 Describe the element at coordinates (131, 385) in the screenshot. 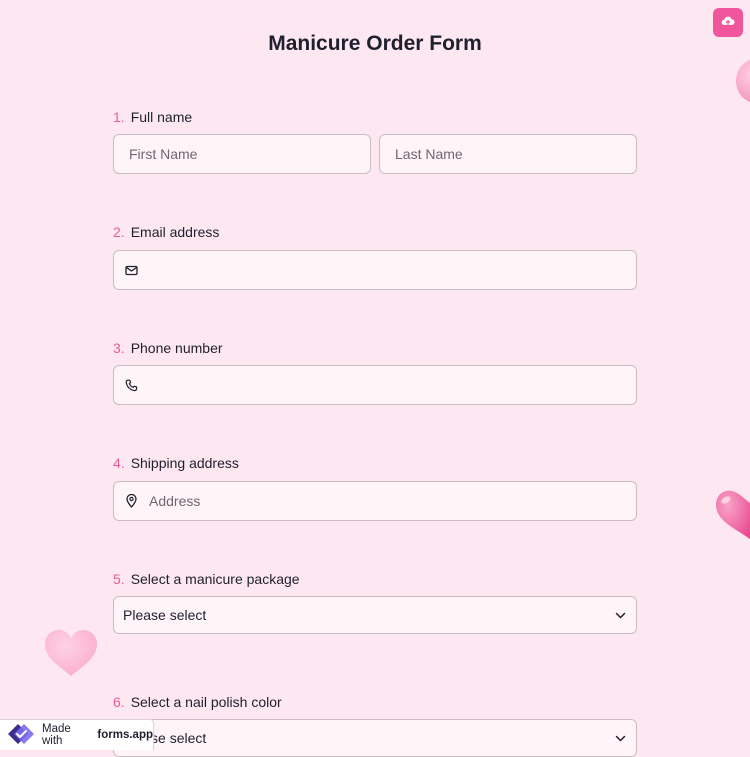

I see `phone-icon` at that location.